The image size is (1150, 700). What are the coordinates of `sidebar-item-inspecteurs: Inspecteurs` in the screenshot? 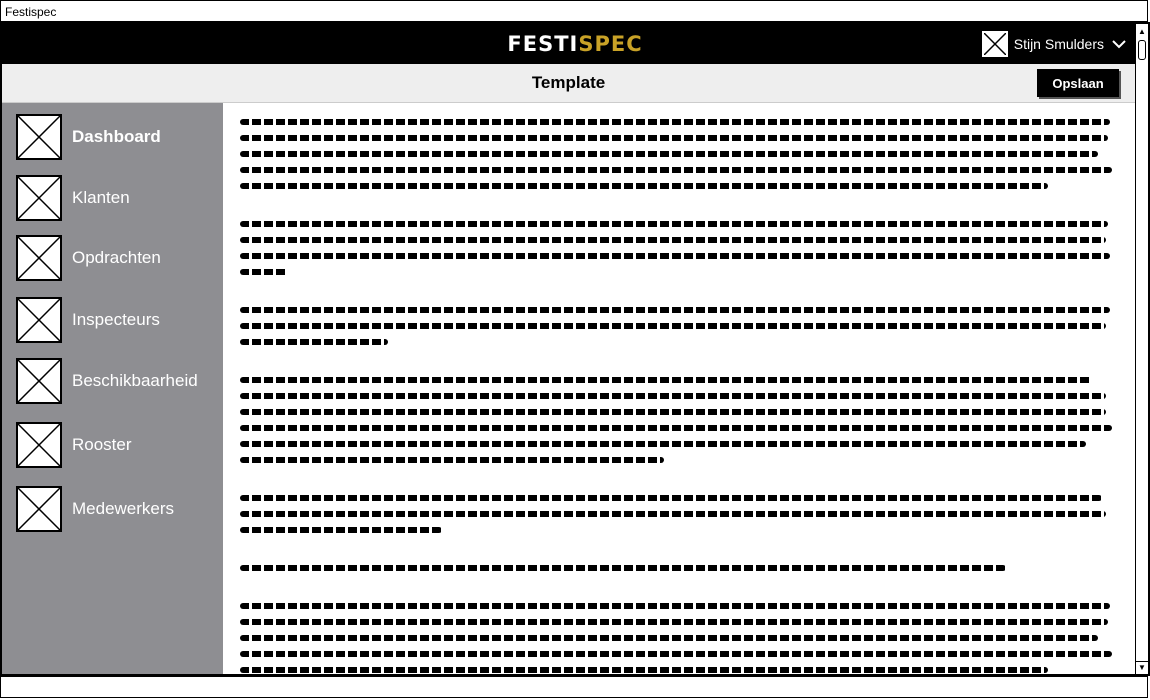 It's located at (88, 320).